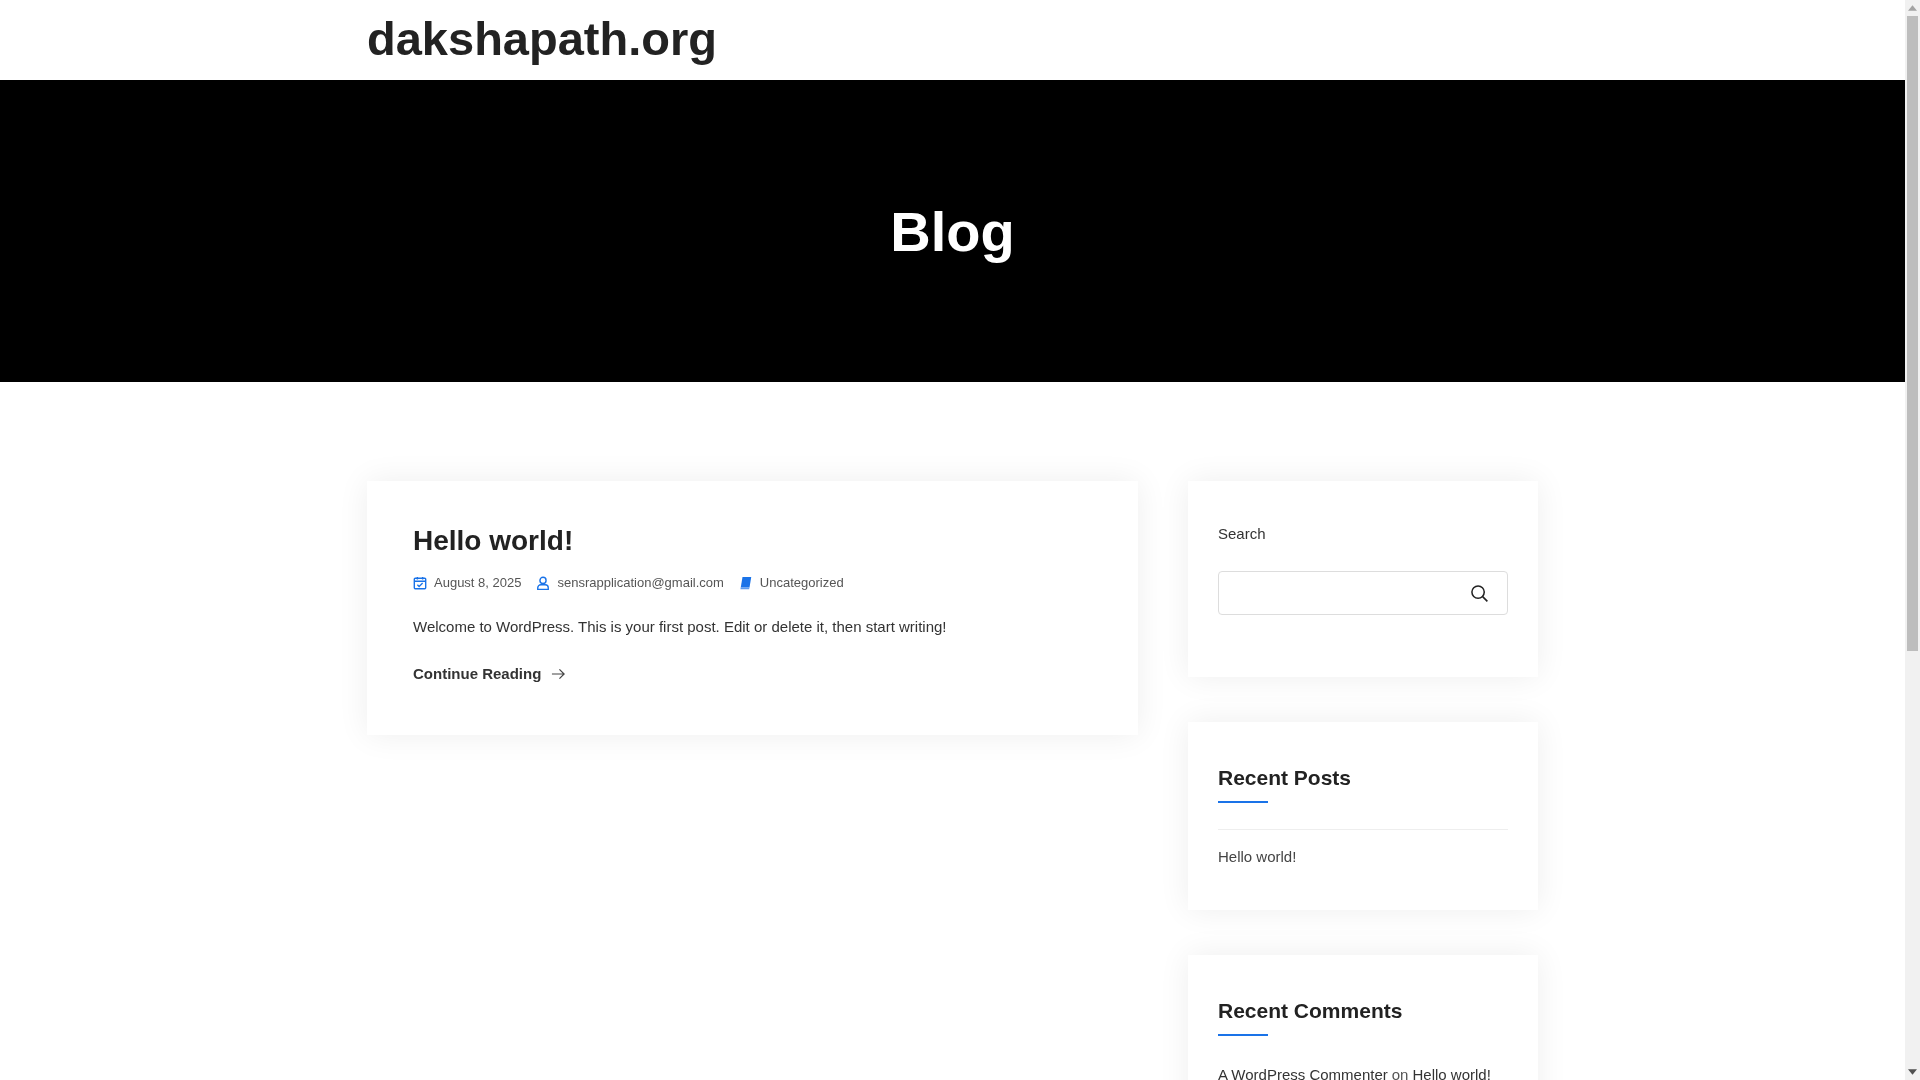 The width and height of the screenshot is (1920, 1080). I want to click on search-icon, so click(1479, 593).